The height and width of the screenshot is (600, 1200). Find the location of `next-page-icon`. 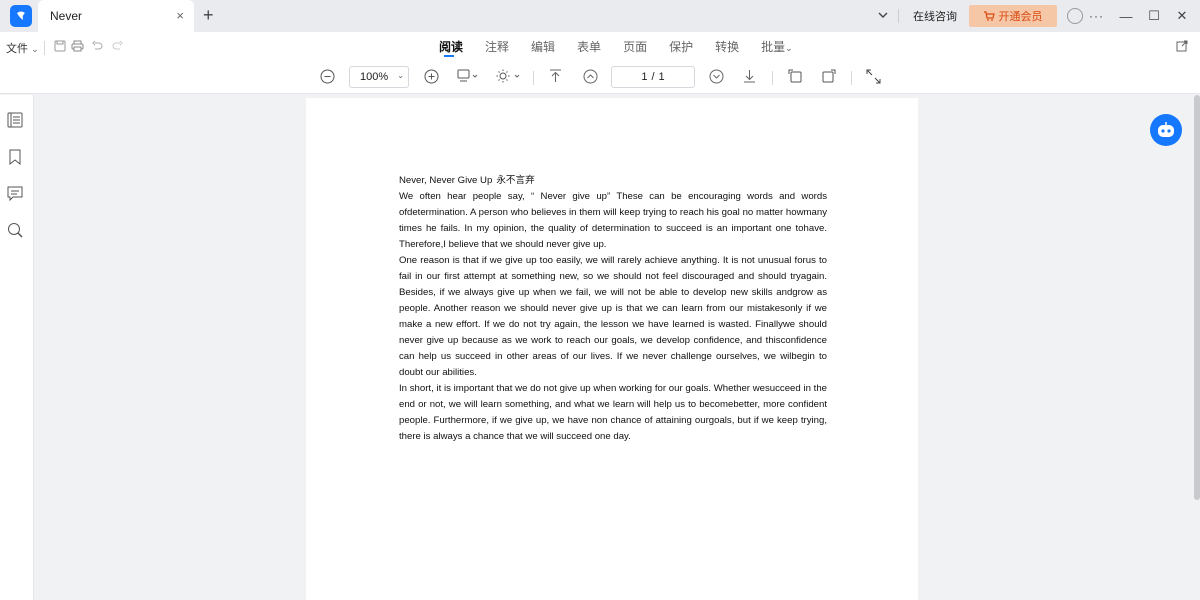

next-page-icon is located at coordinates (716, 78).